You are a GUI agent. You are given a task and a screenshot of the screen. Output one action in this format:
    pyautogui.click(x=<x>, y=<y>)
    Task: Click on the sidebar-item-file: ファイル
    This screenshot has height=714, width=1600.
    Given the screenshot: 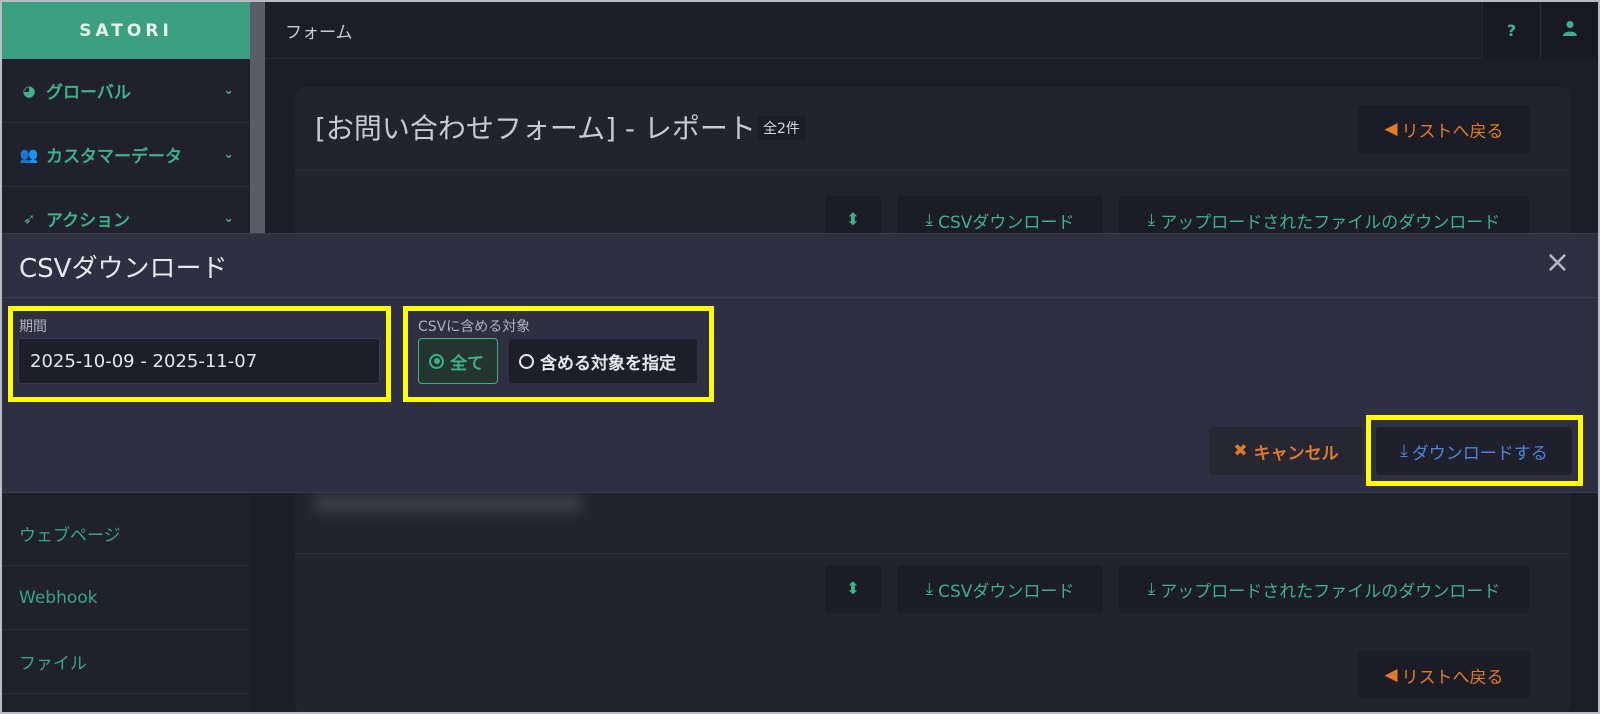 What is the action you would take?
    pyautogui.click(x=126, y=662)
    